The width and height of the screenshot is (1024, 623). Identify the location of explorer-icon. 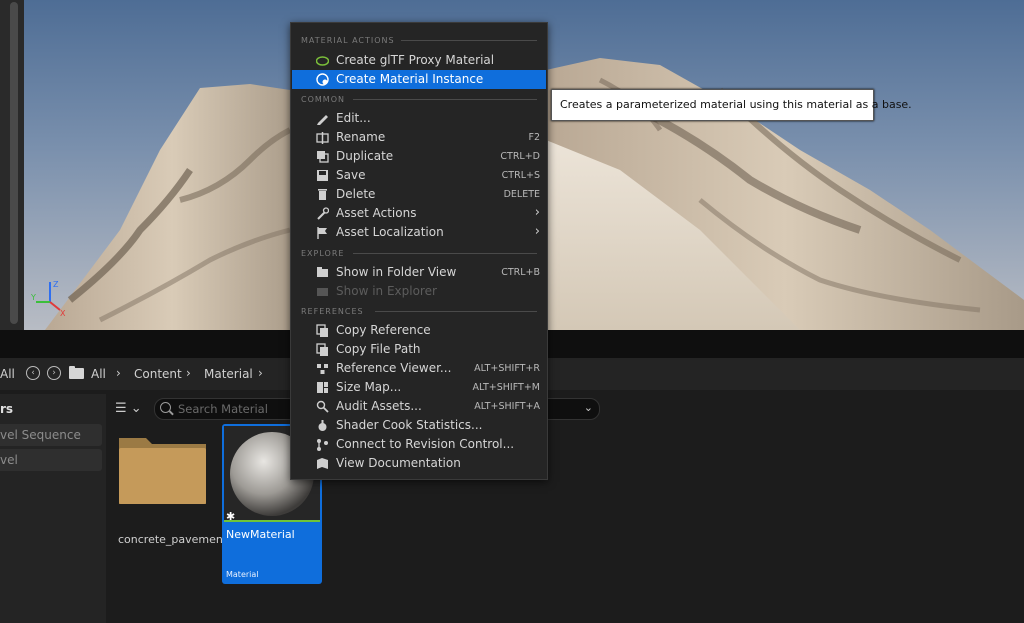
(322, 292).